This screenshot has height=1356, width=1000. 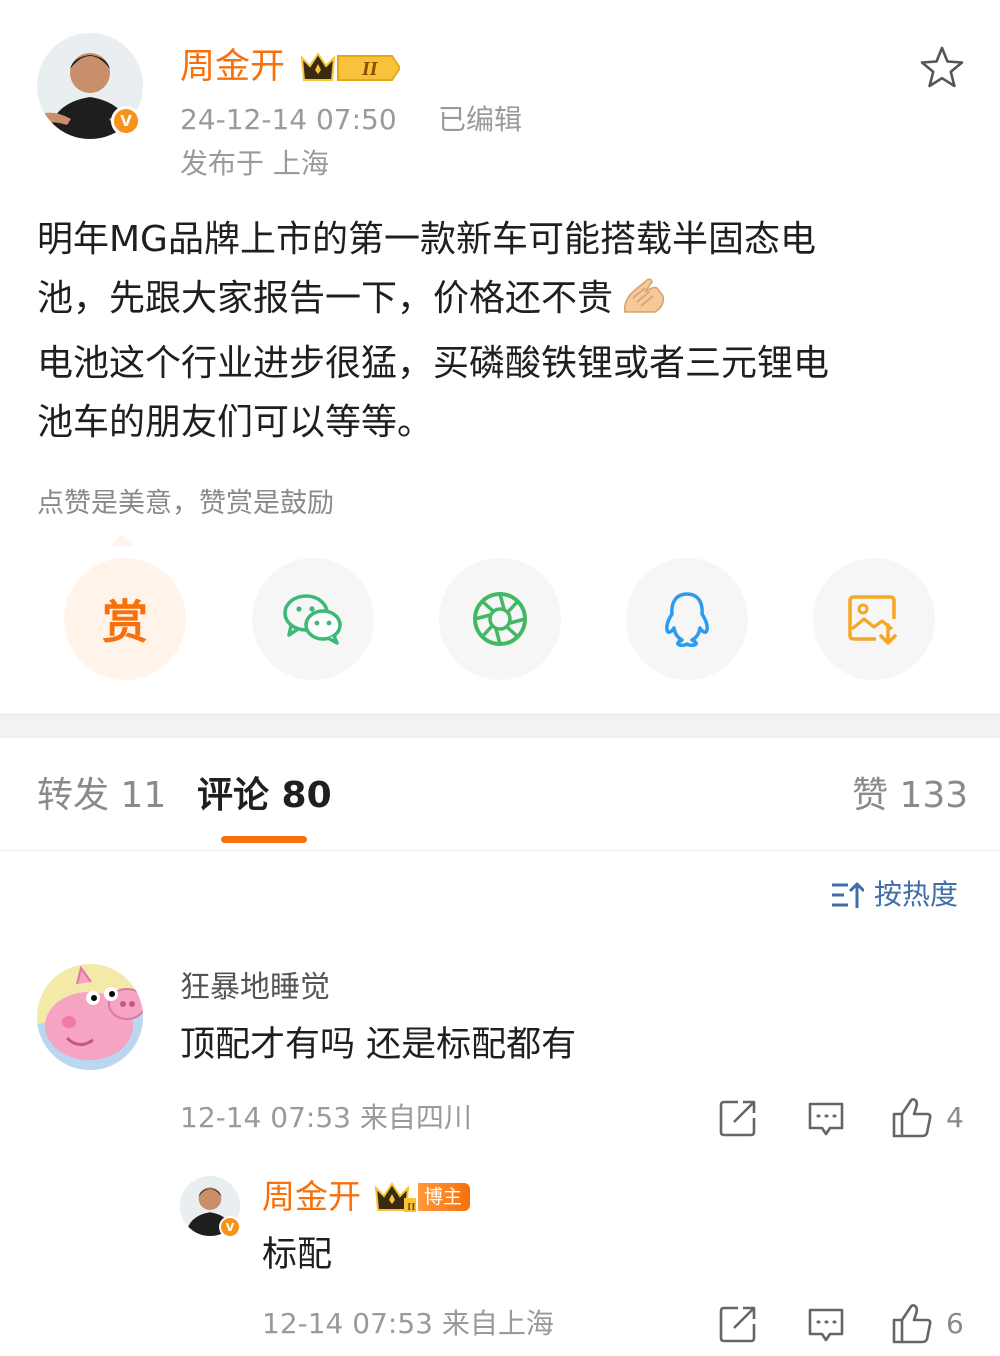 What do you see at coordinates (502, 301) in the screenshot?
I see `post-line: 池，先跟大家报告一下，价格还不贵` at bounding box center [502, 301].